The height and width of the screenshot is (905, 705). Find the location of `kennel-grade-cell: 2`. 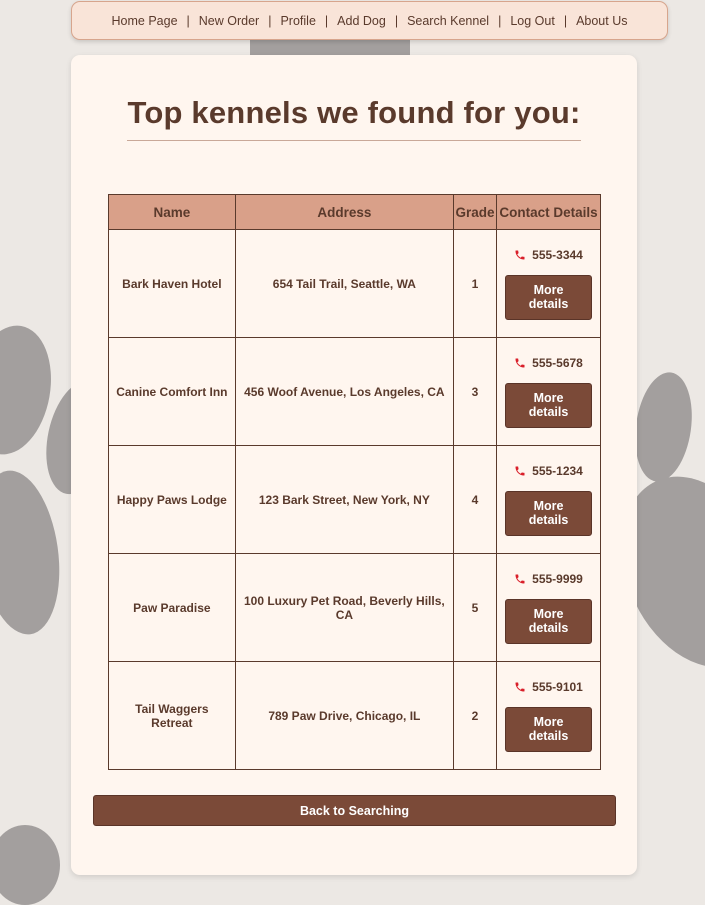

kennel-grade-cell: 2 is located at coordinates (475, 715).